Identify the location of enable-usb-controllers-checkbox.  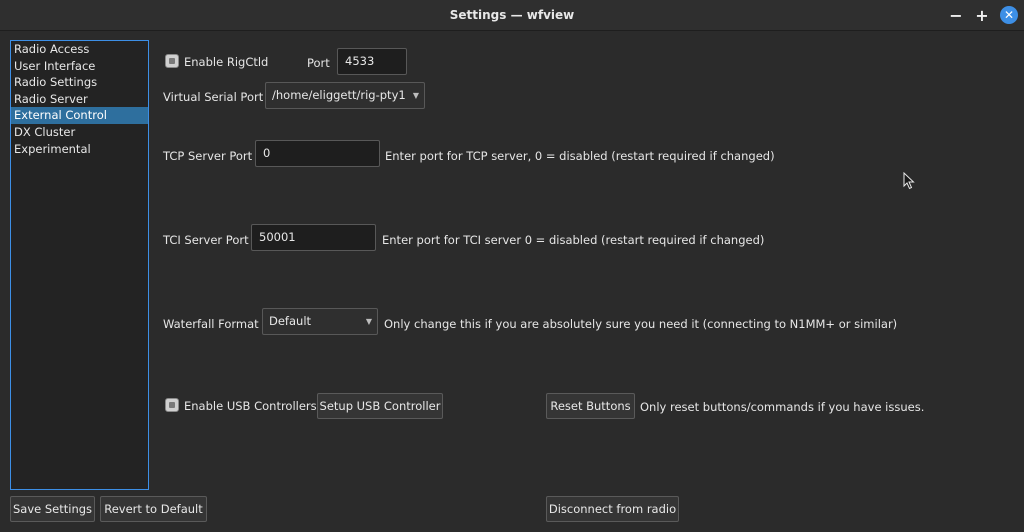
(172, 405).